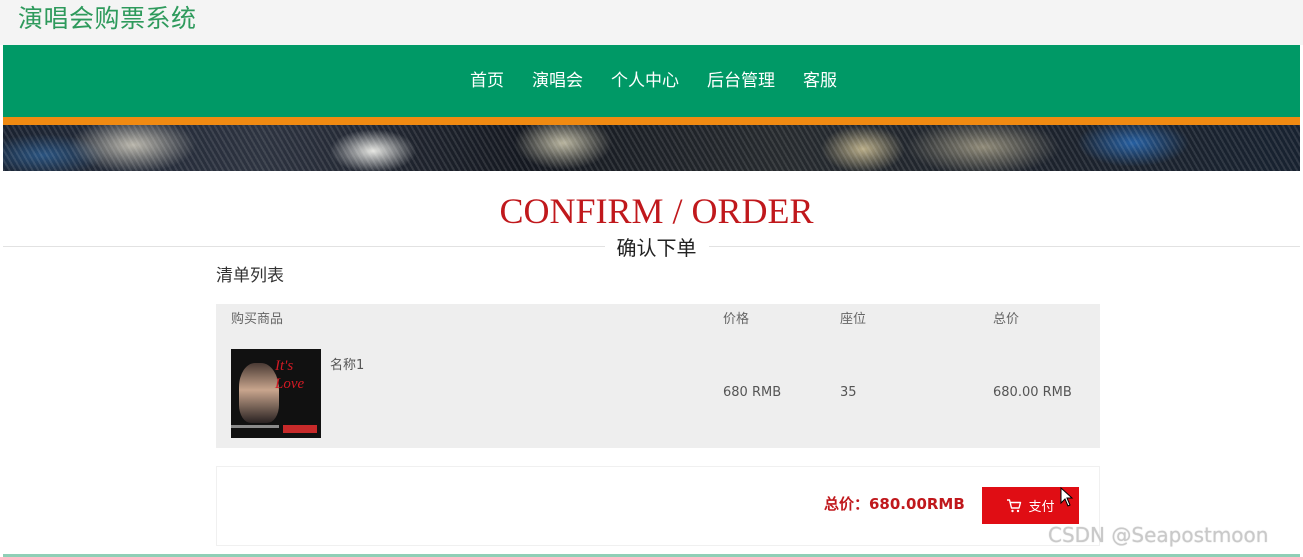 This screenshot has width=1303, height=557. Describe the element at coordinates (487, 81) in the screenshot. I see `nav-item-home: 首页` at that location.